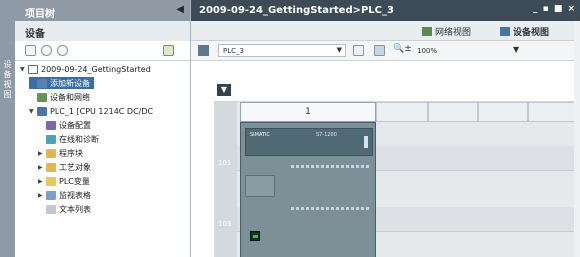 The height and width of the screenshot is (257, 580). What do you see at coordinates (79, 139) in the screenshot?
I see `tree-node-label: 在线和诊断` at bounding box center [79, 139].